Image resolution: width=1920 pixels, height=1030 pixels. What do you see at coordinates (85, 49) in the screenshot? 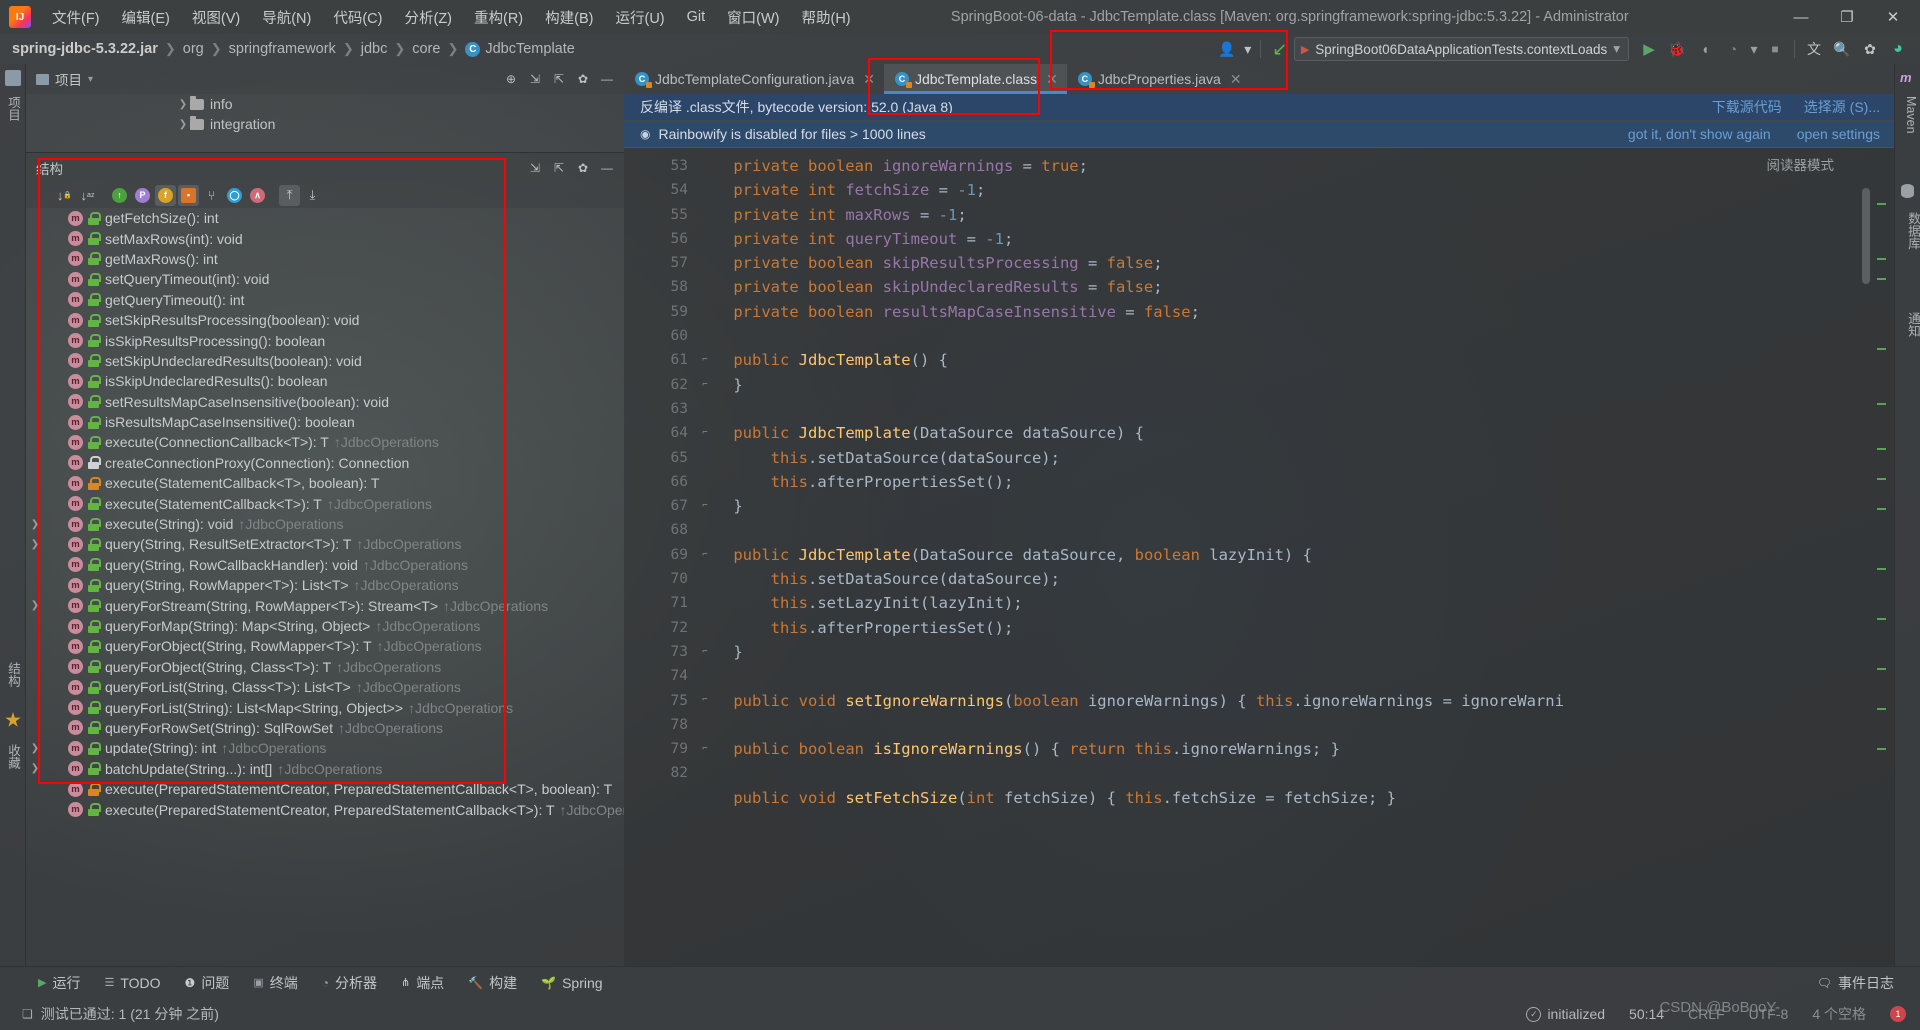
I see `breadcrumb-jar: spring-jdbc-5.3.22.jar` at bounding box center [85, 49].